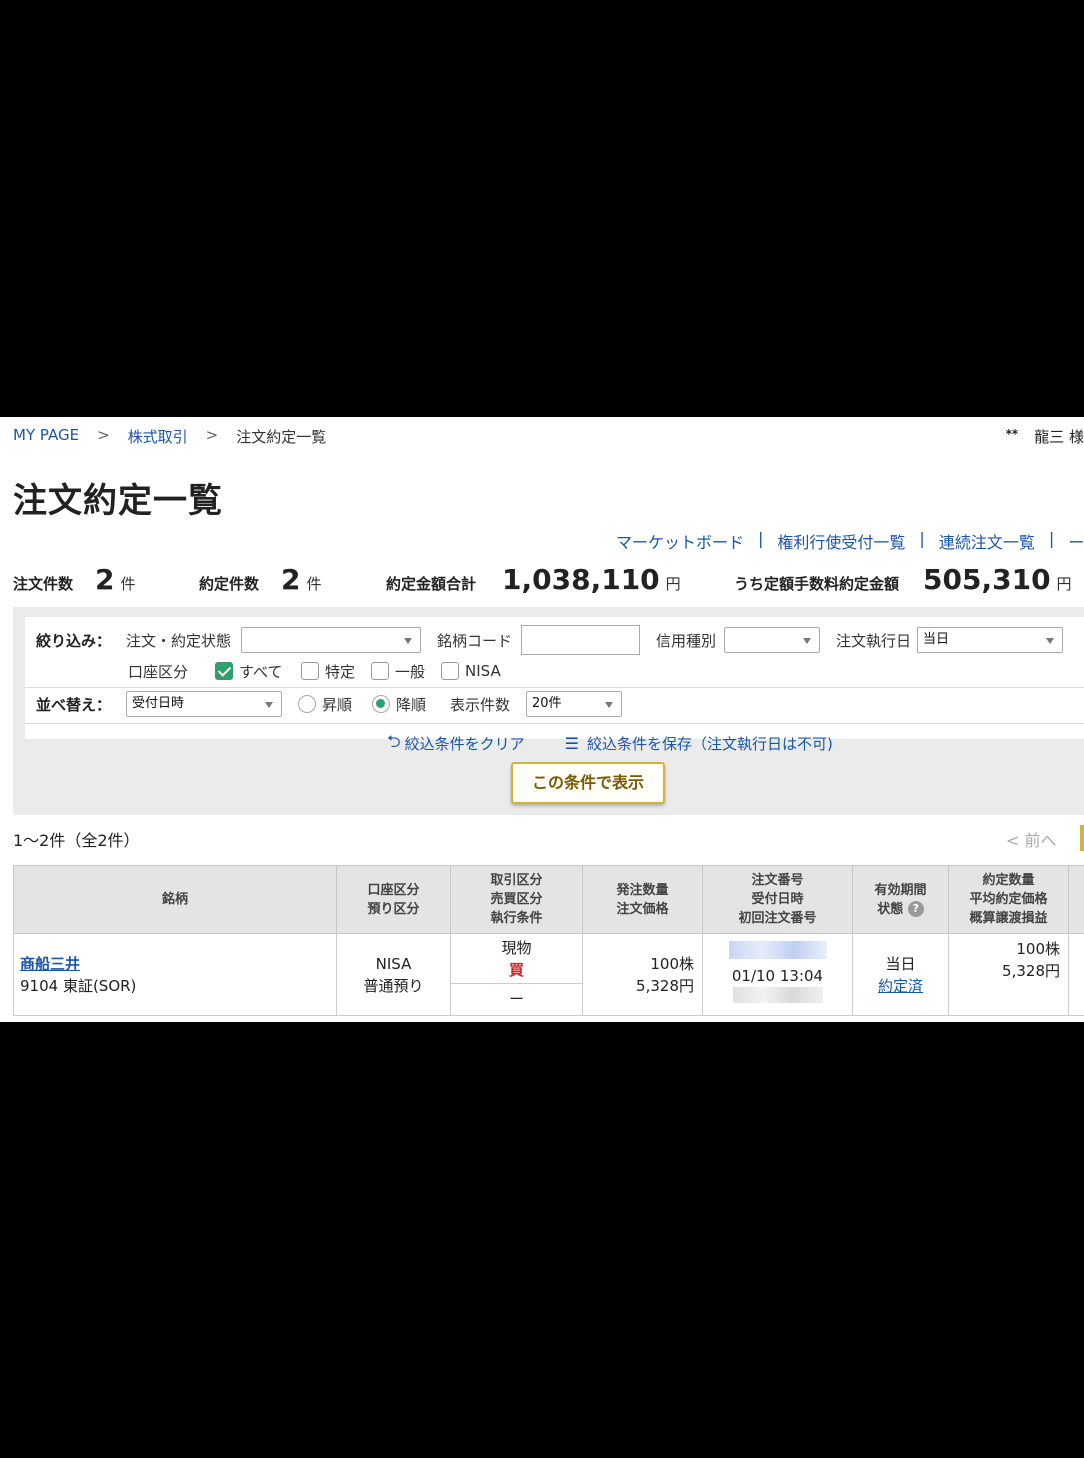  What do you see at coordinates (841, 541) in the screenshot?
I see `rights-exercise-link: 権利行使受付一覧` at bounding box center [841, 541].